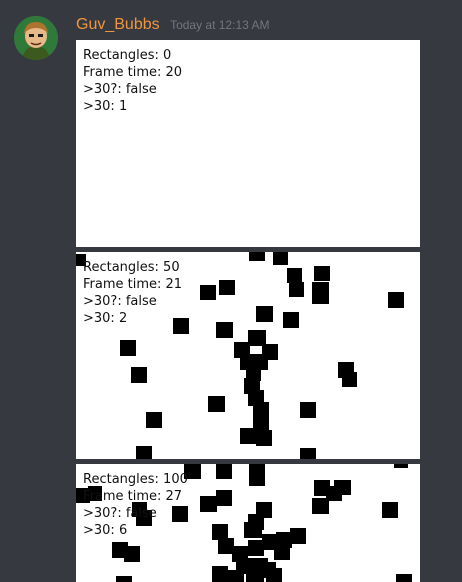  What do you see at coordinates (133, 284) in the screenshot?
I see `frame-time: Frame time: 21` at bounding box center [133, 284].